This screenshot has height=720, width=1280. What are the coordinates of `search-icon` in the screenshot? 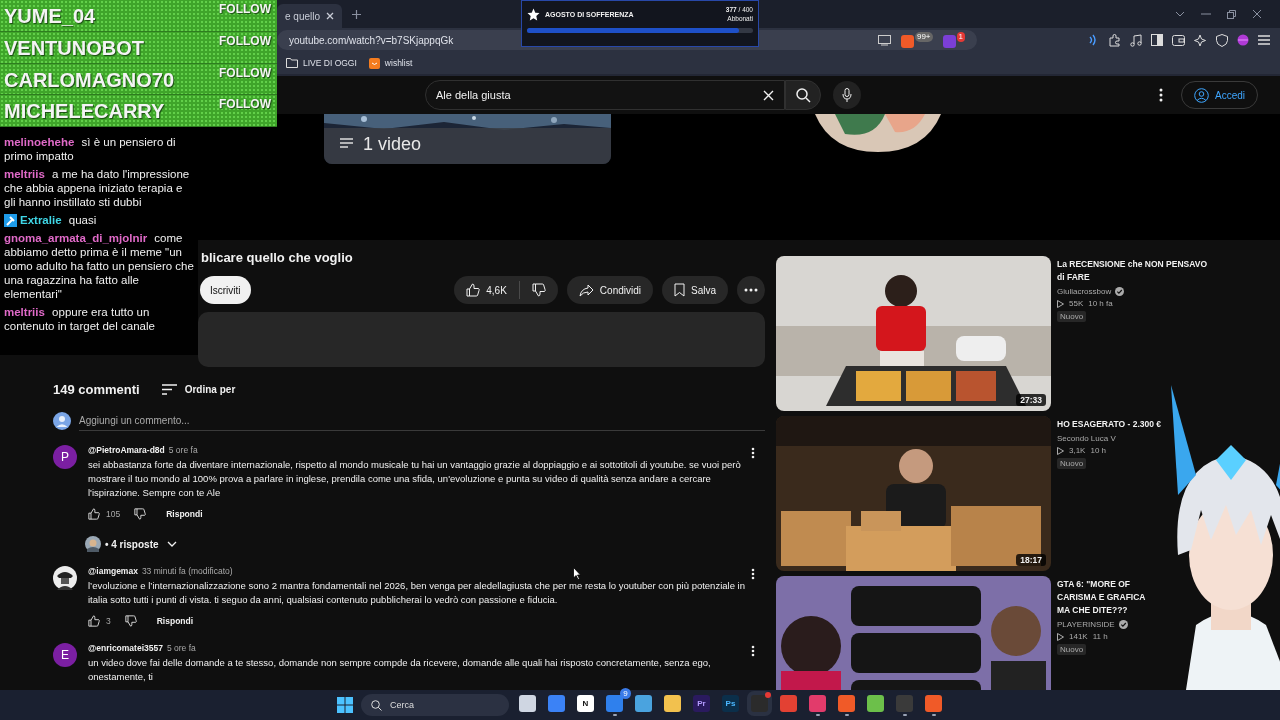 It's located at (376, 705).